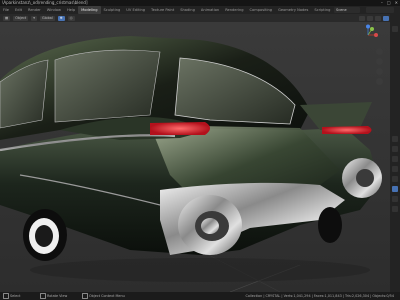  What do you see at coordinates (372, 29) in the screenshot?
I see `gizmo-y-icon` at bounding box center [372, 29].